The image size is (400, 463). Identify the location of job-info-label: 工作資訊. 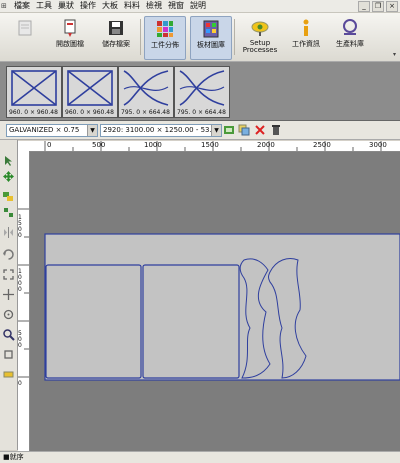
(306, 44).